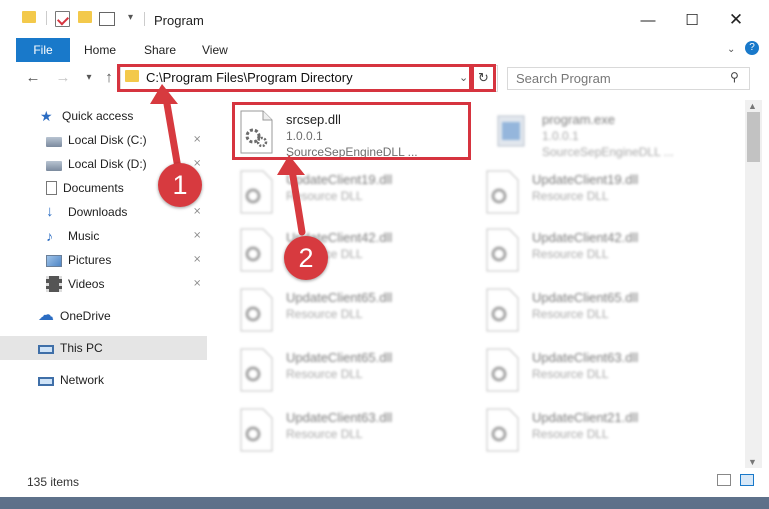 Image resolution: width=769 pixels, height=509 pixels. What do you see at coordinates (306, 258) in the screenshot?
I see `step-badge-2: 2` at bounding box center [306, 258].